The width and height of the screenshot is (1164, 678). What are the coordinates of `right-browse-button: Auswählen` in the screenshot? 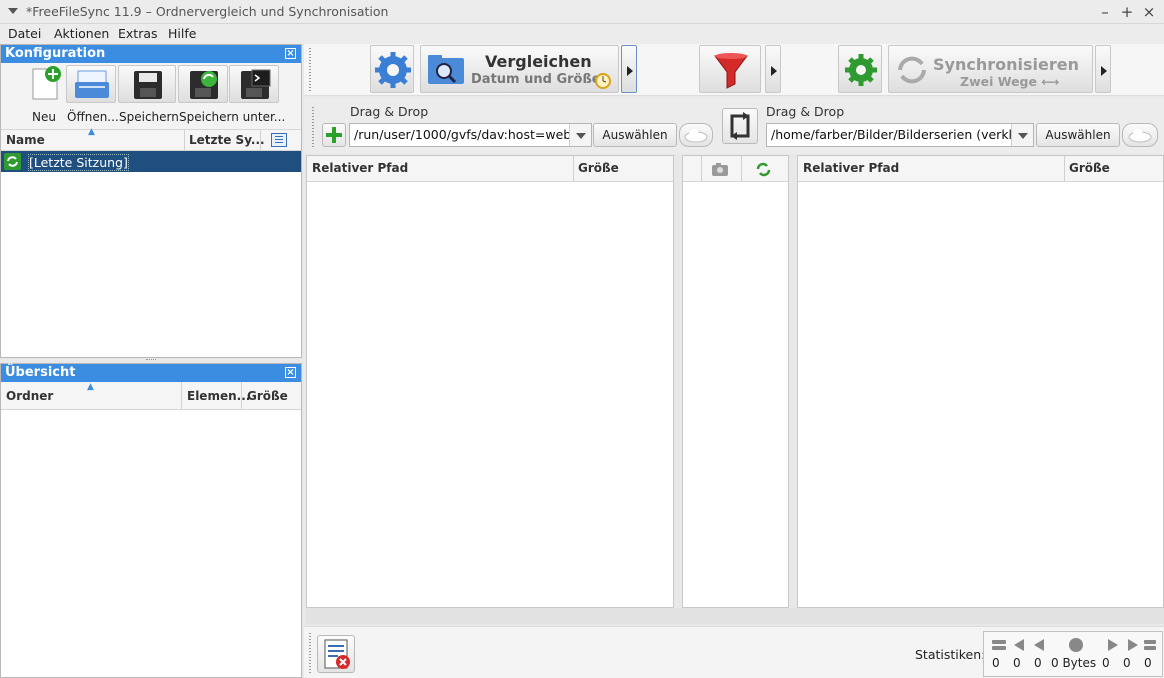 It's located at (1078, 135).